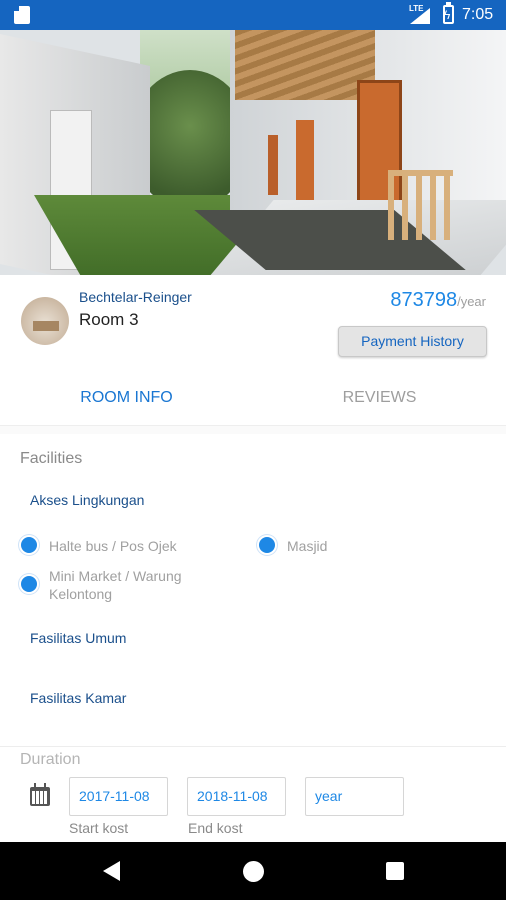 This screenshot has height=900, width=506. What do you see at coordinates (420, 16) in the screenshot?
I see `signal-icon` at bounding box center [420, 16].